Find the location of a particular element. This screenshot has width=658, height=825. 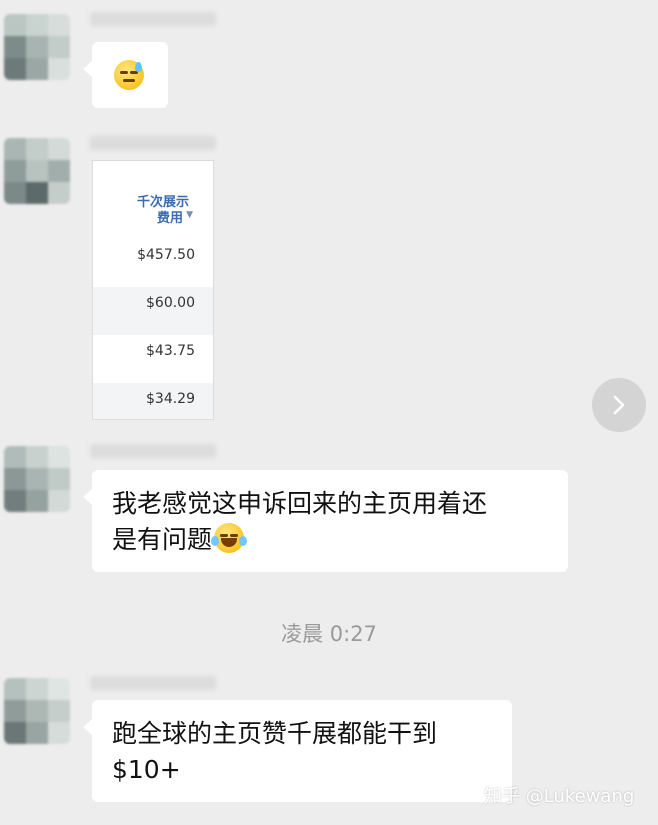

table-row: $43.75 is located at coordinates (153, 359).